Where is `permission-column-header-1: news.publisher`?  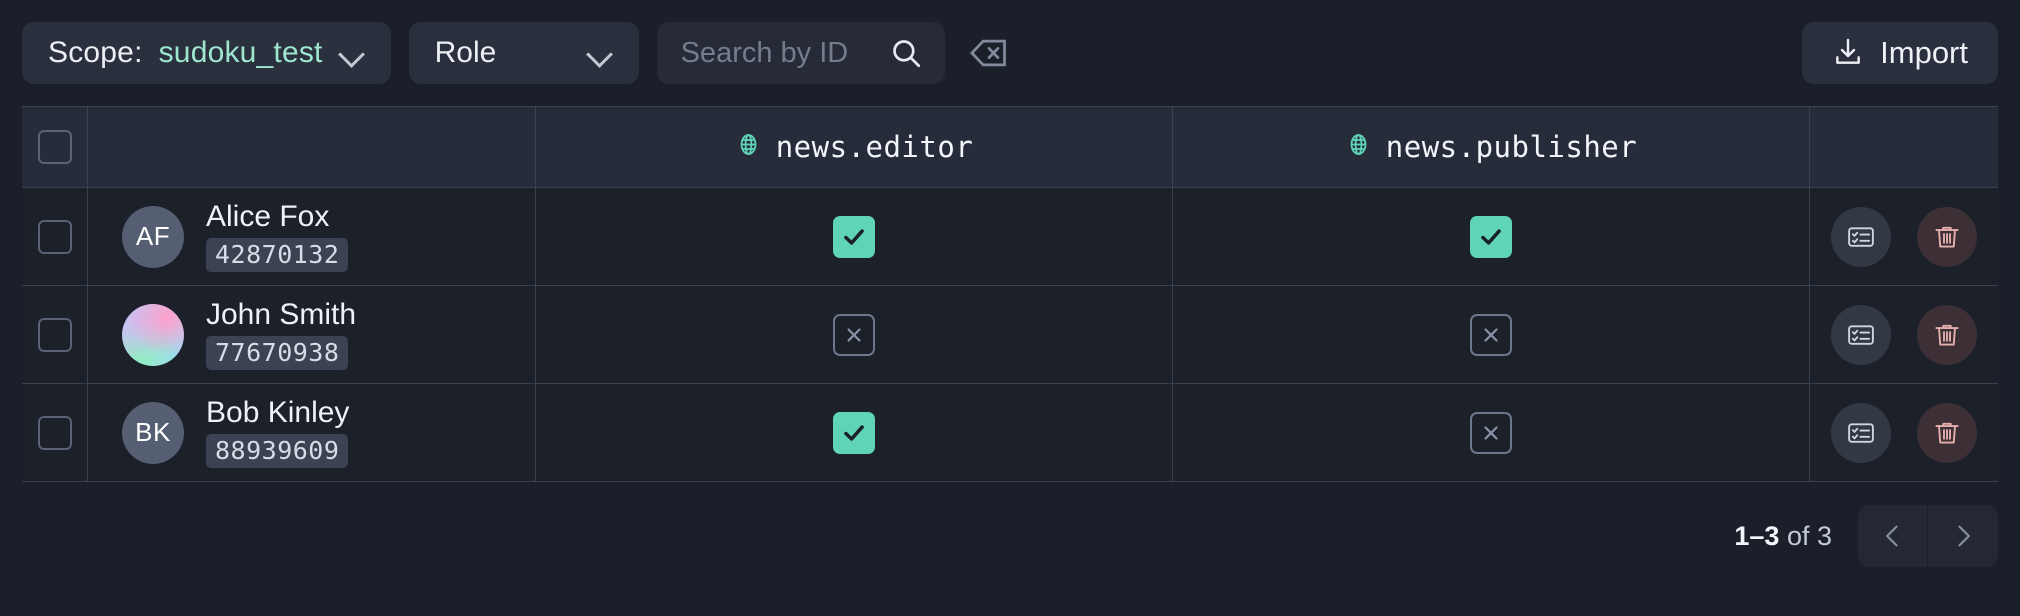
permission-column-header-1: news.publisher is located at coordinates (1491, 147).